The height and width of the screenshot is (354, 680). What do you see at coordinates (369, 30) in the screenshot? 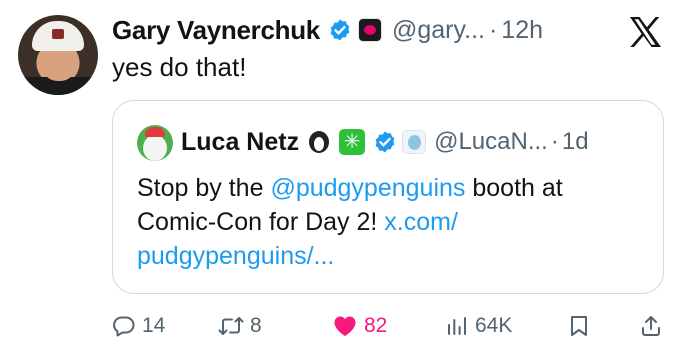
I see `affiliate-badge-icon` at bounding box center [369, 30].